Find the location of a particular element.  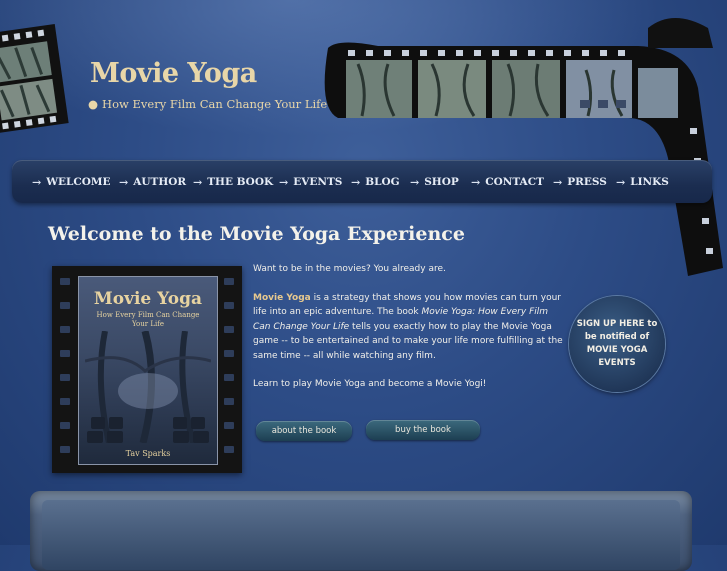

book-cover-title: Movie Yoga is located at coordinates (148, 299).